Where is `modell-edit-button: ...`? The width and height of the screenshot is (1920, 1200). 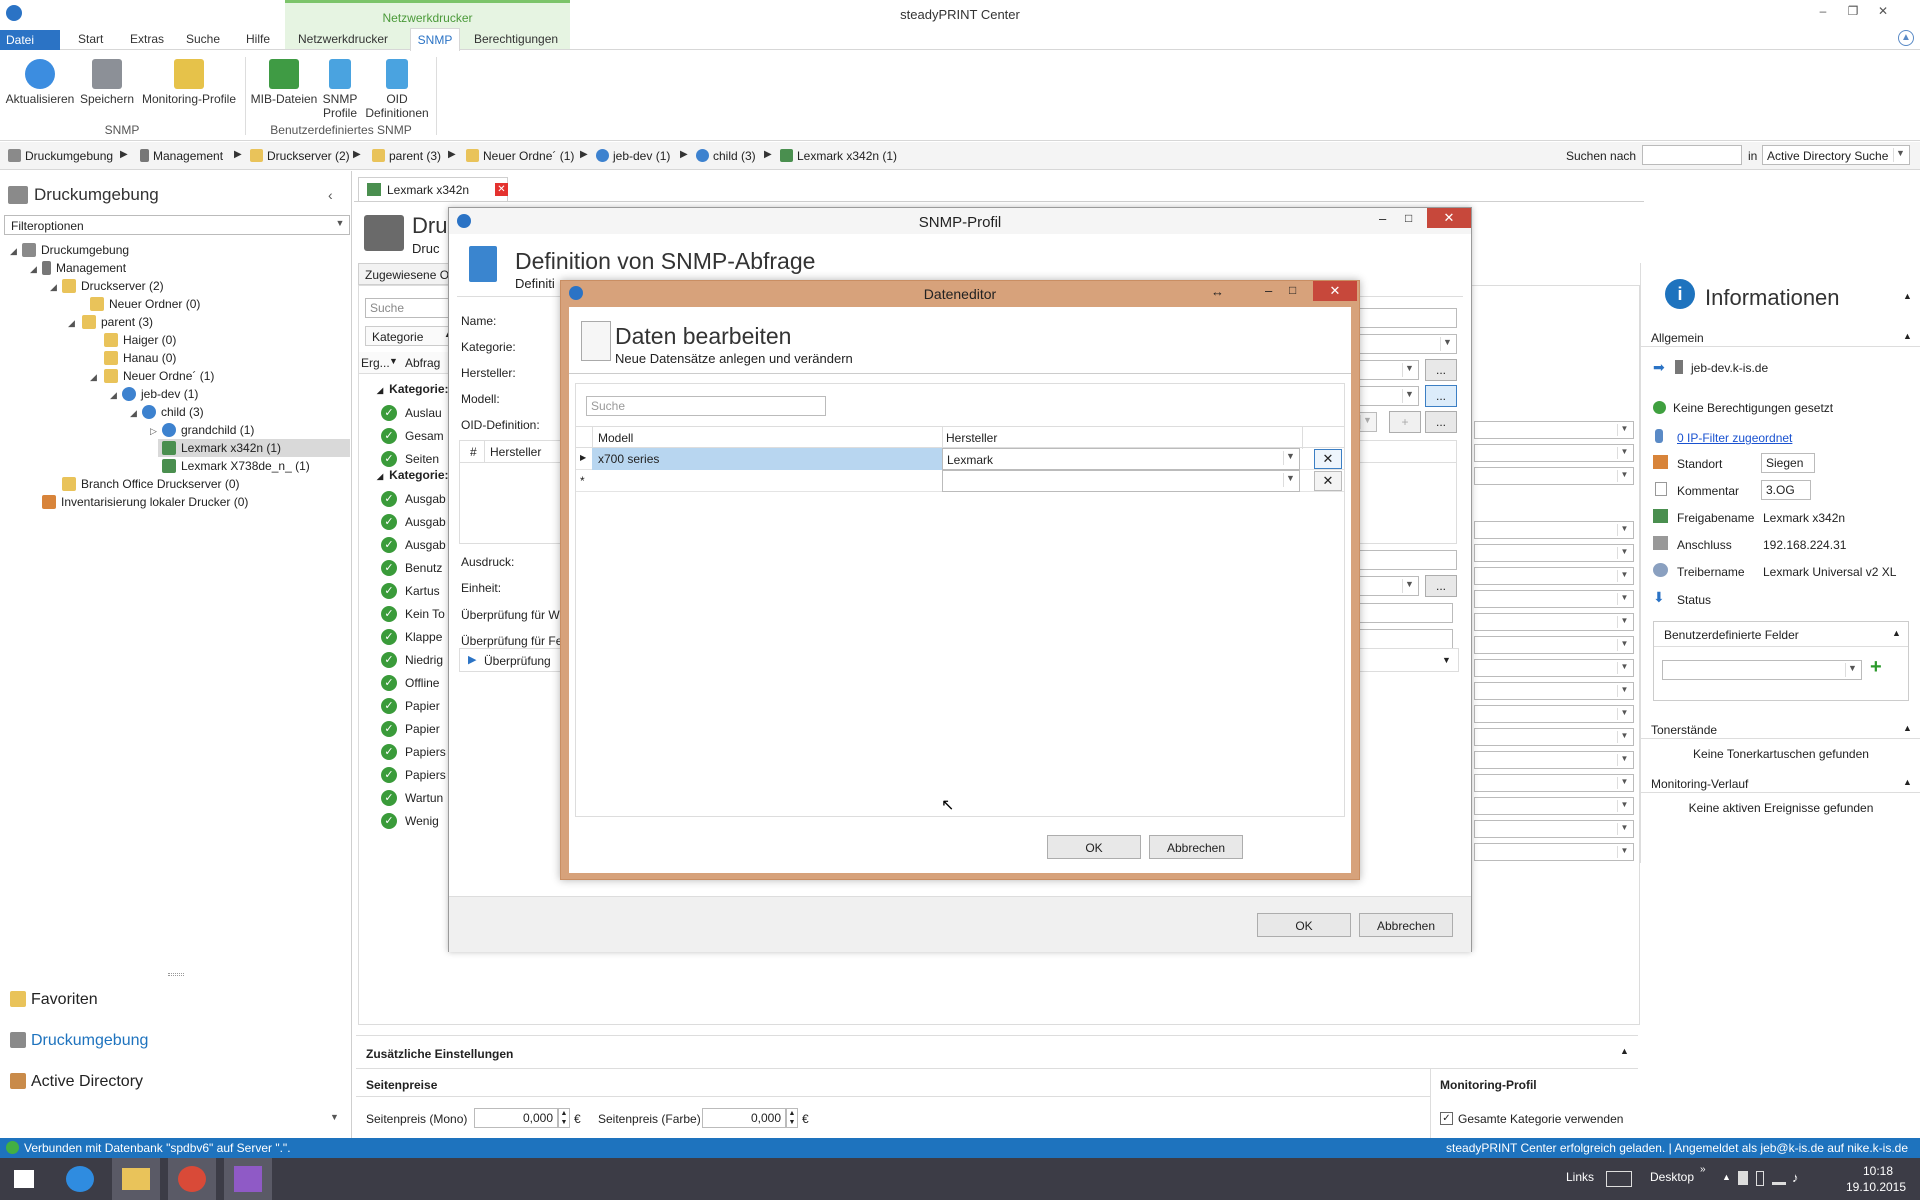
modell-edit-button: ... is located at coordinates (1441, 396).